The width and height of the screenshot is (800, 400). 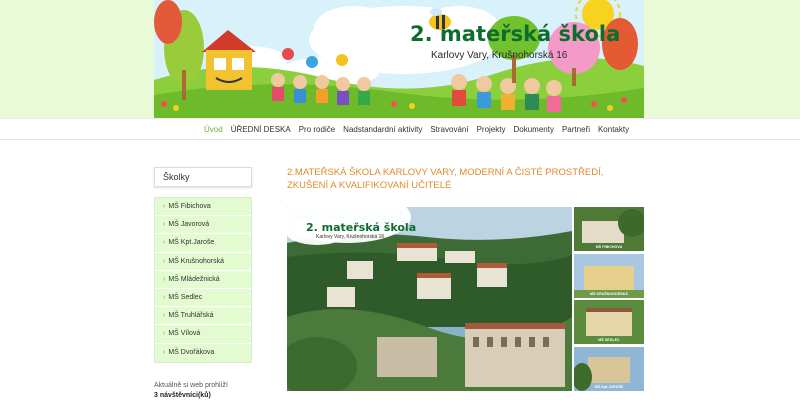 I want to click on thumbnail-label: MŠ SEDLEC, so click(x=609, y=340).